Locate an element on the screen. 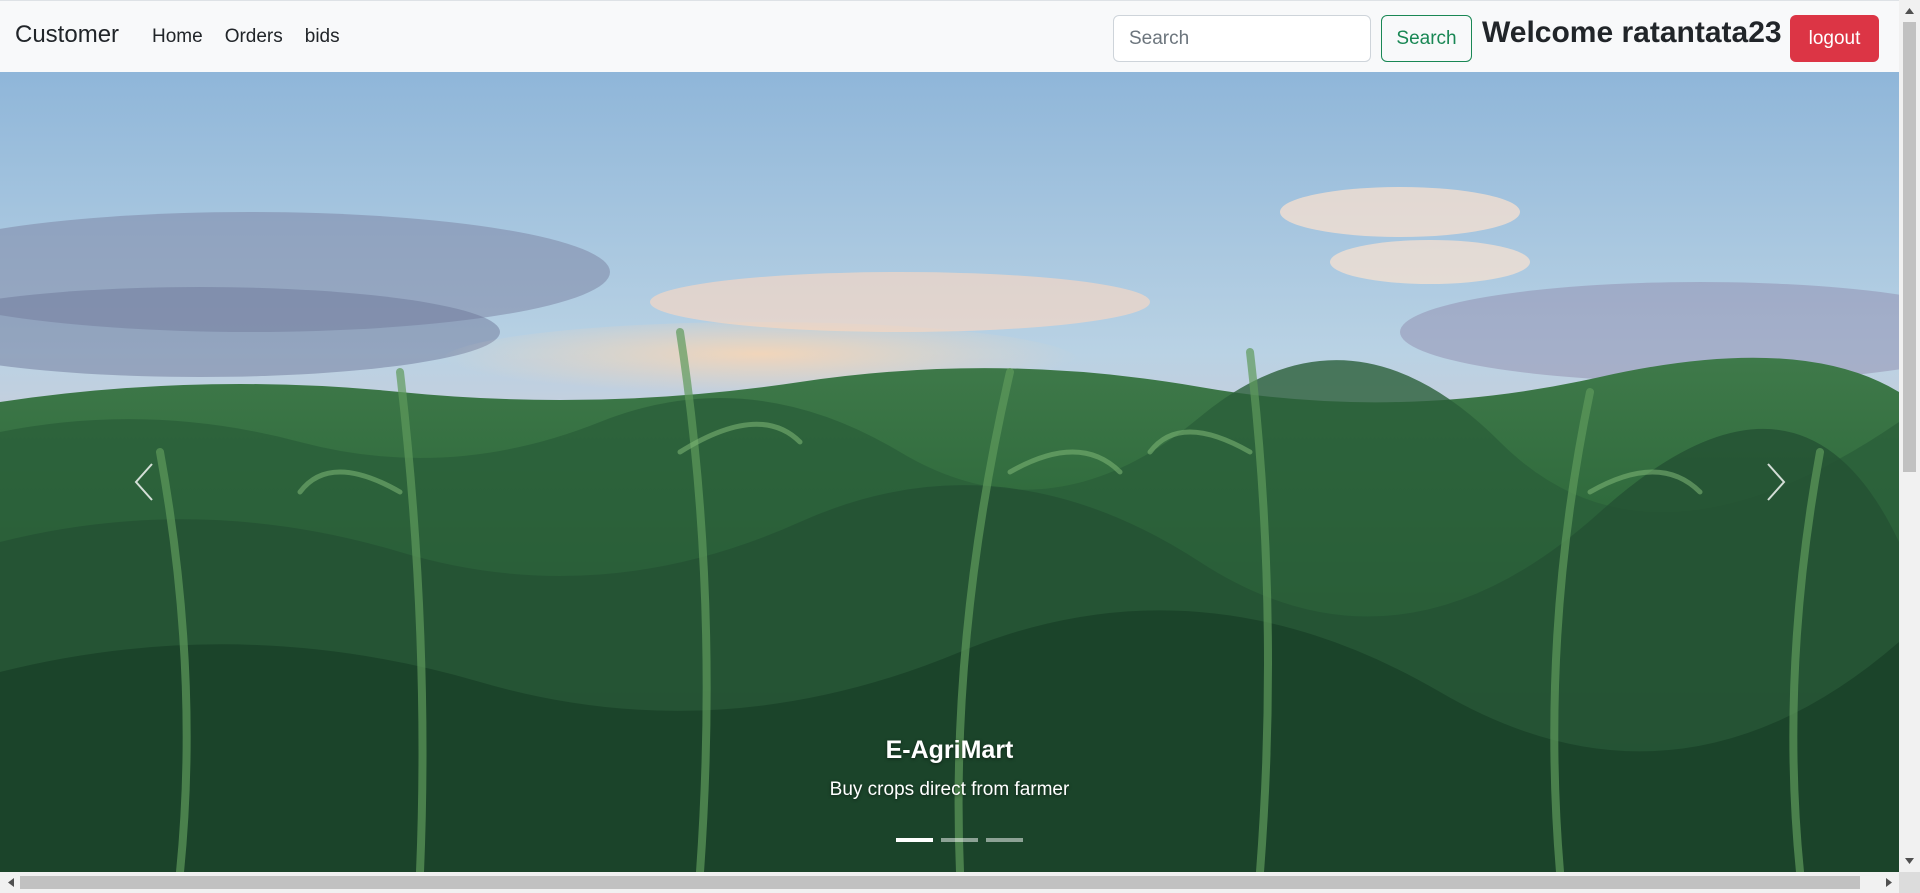 The image size is (1920, 893). vertical-scroll-thumb is located at coordinates (1909, 247).